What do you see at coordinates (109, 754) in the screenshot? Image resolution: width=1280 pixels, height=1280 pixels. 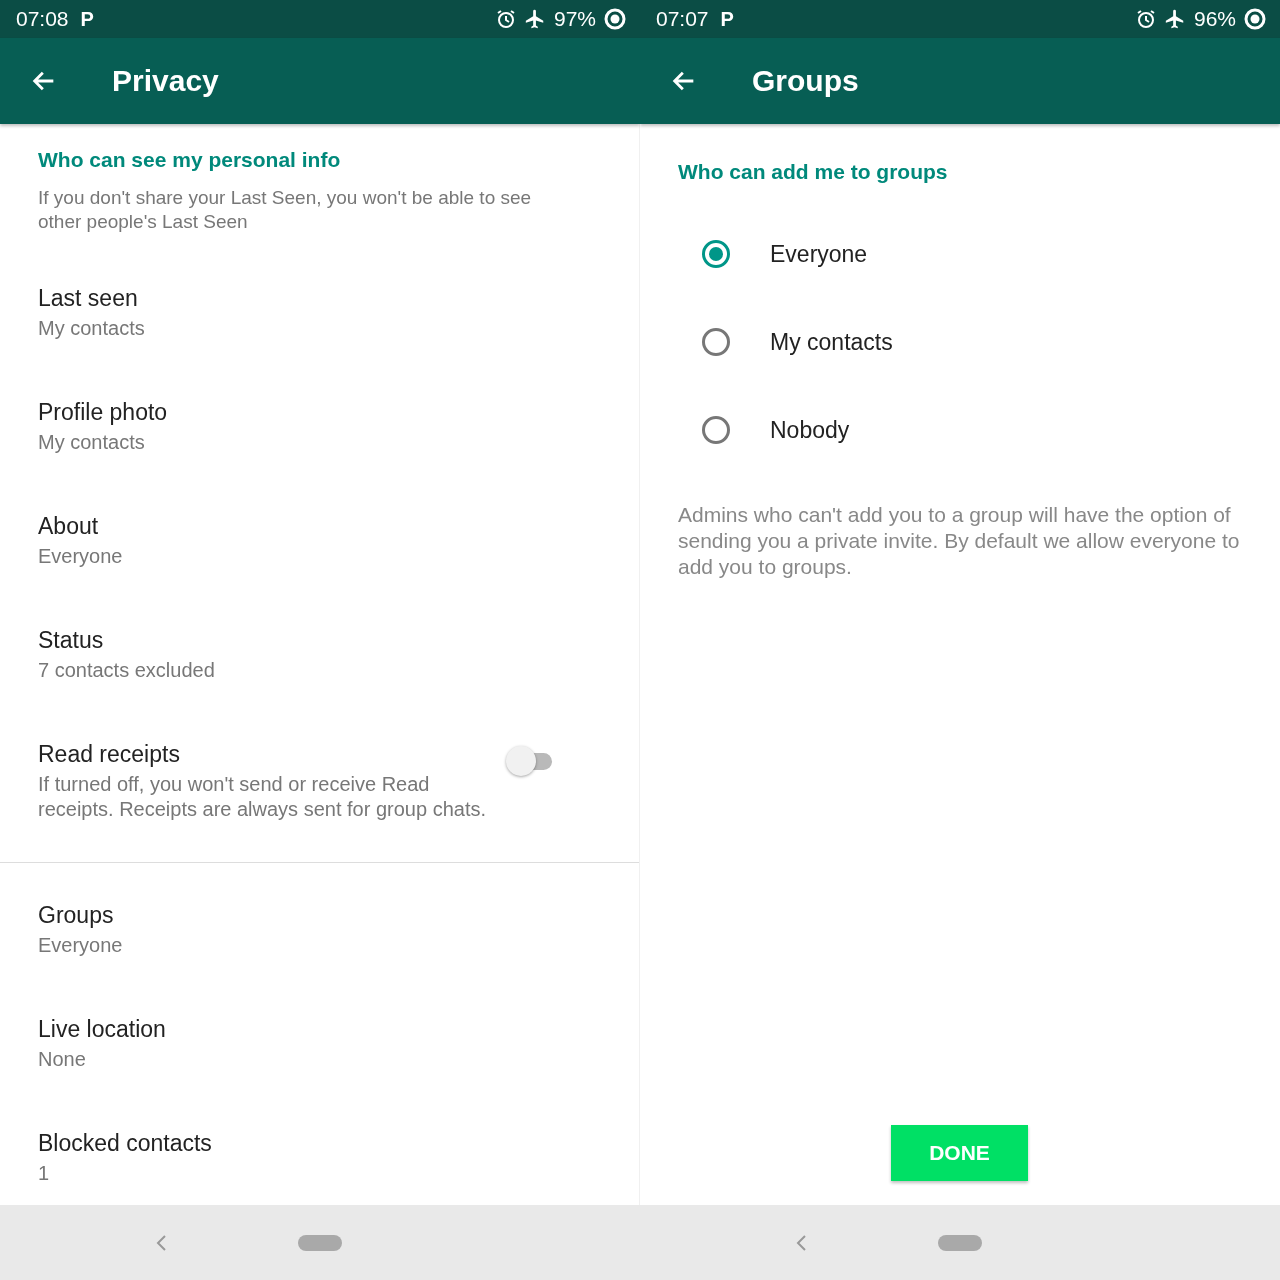 I see `setting-title: Read receipts` at bounding box center [109, 754].